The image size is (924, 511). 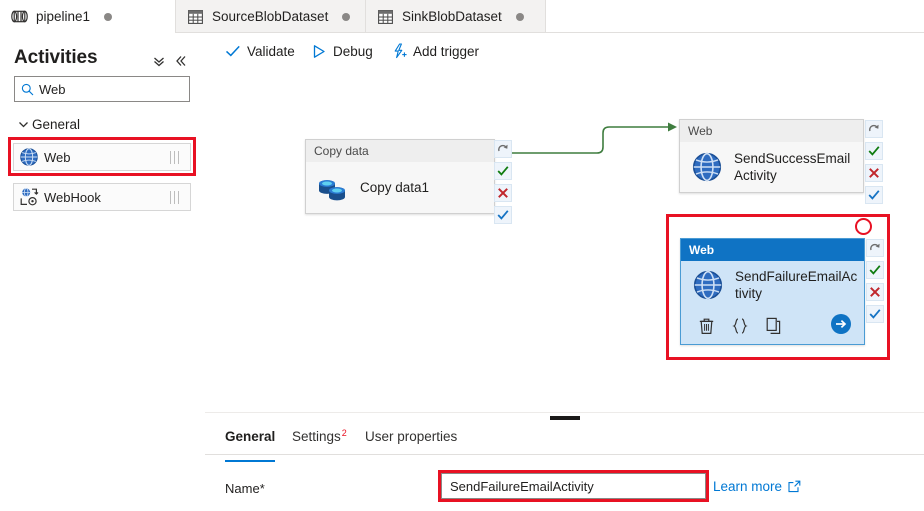 I want to click on validate-label: Validate, so click(x=271, y=51).